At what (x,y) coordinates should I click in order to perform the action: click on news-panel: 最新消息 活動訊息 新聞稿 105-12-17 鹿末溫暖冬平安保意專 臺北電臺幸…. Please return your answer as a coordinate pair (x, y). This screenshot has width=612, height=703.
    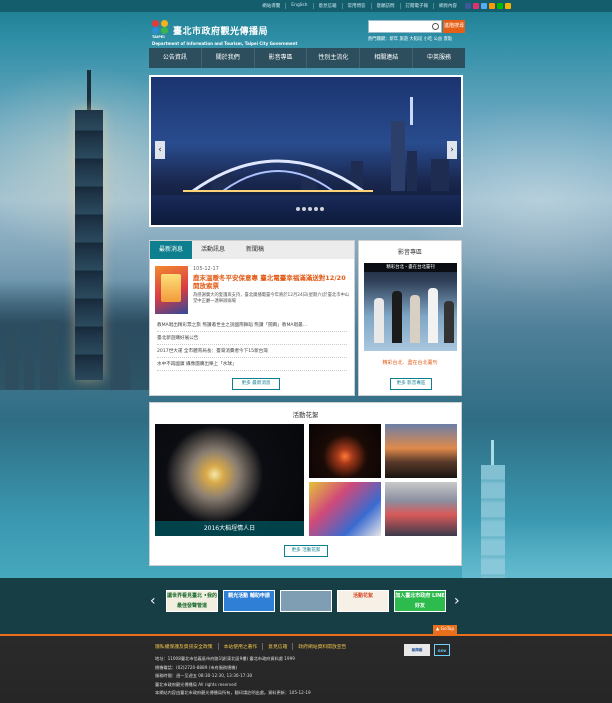
    Looking at the image, I should click on (252, 318).